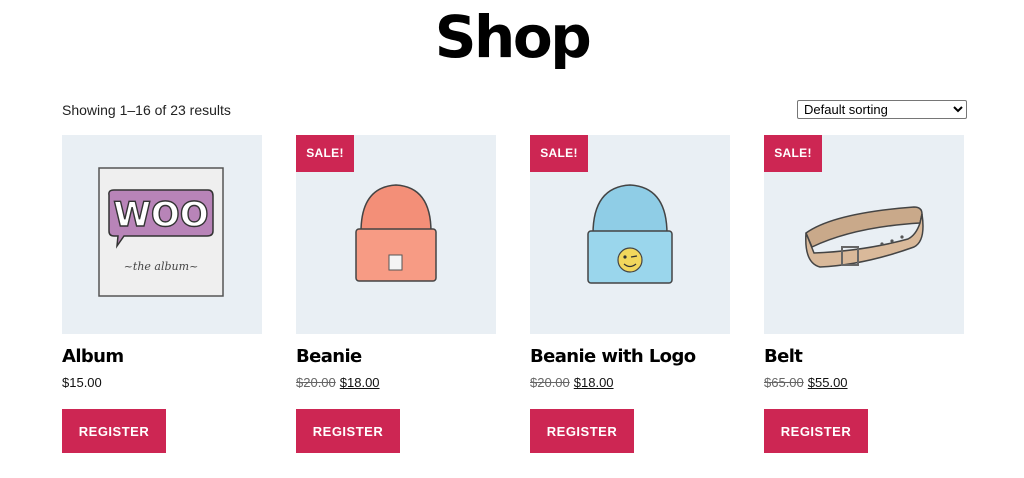 The image size is (1024, 478). I want to click on register-button-beanie-with-logo: REGISTER, so click(582, 431).